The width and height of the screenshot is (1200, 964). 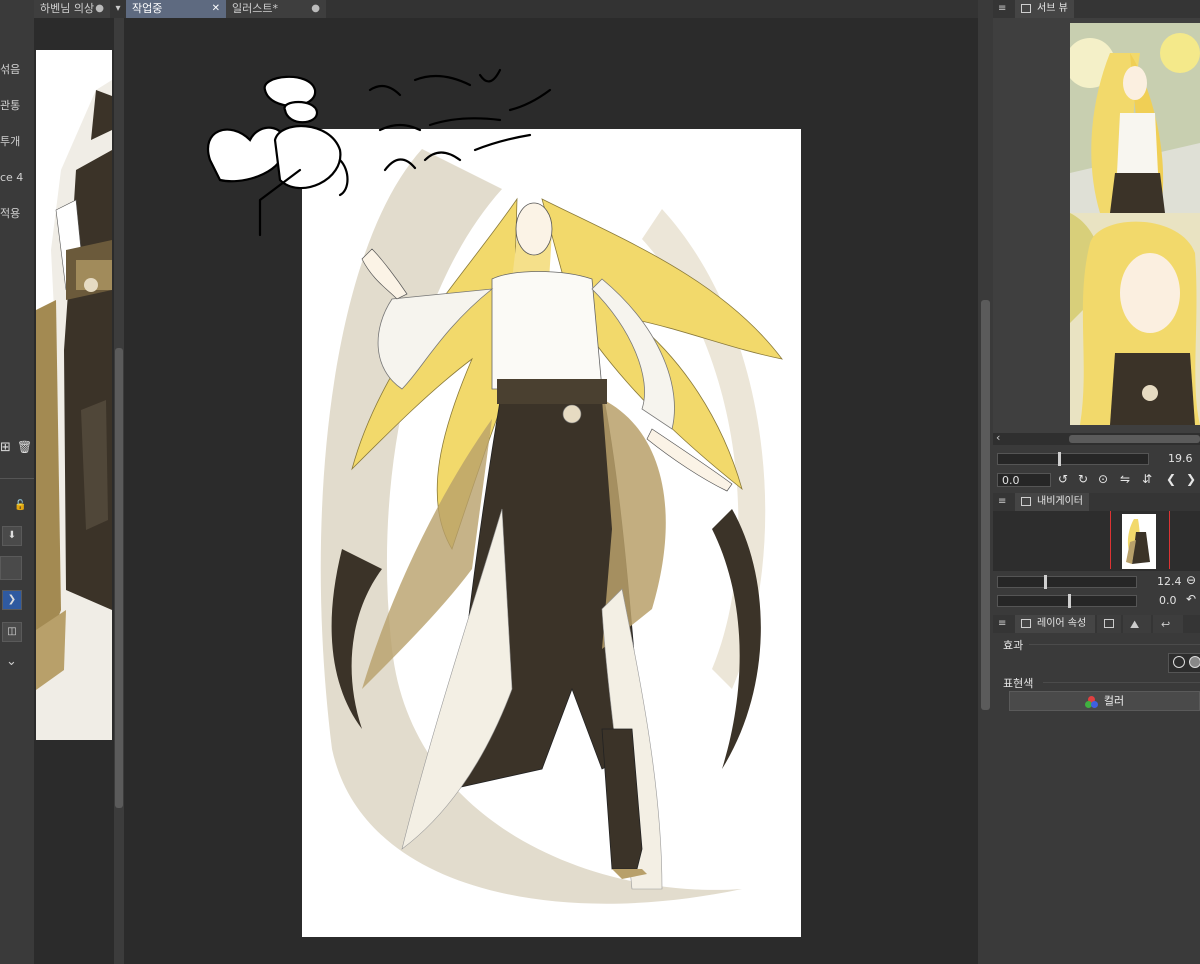 I want to click on image-icon, so click(x=1109, y=623).